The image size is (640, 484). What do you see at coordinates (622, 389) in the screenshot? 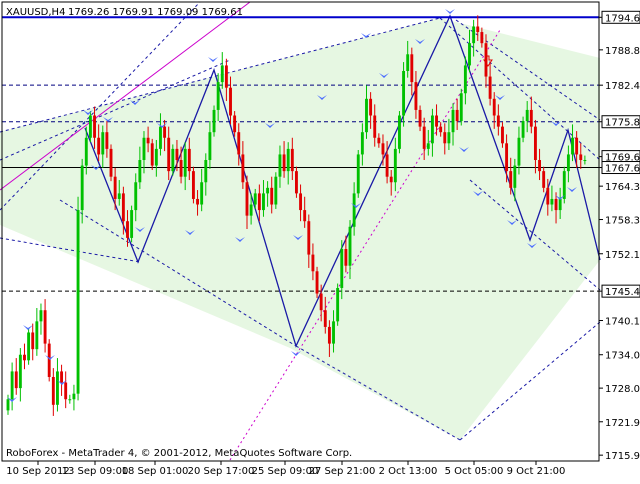
I see `y-tick-label: 1728.00` at bounding box center [622, 389].